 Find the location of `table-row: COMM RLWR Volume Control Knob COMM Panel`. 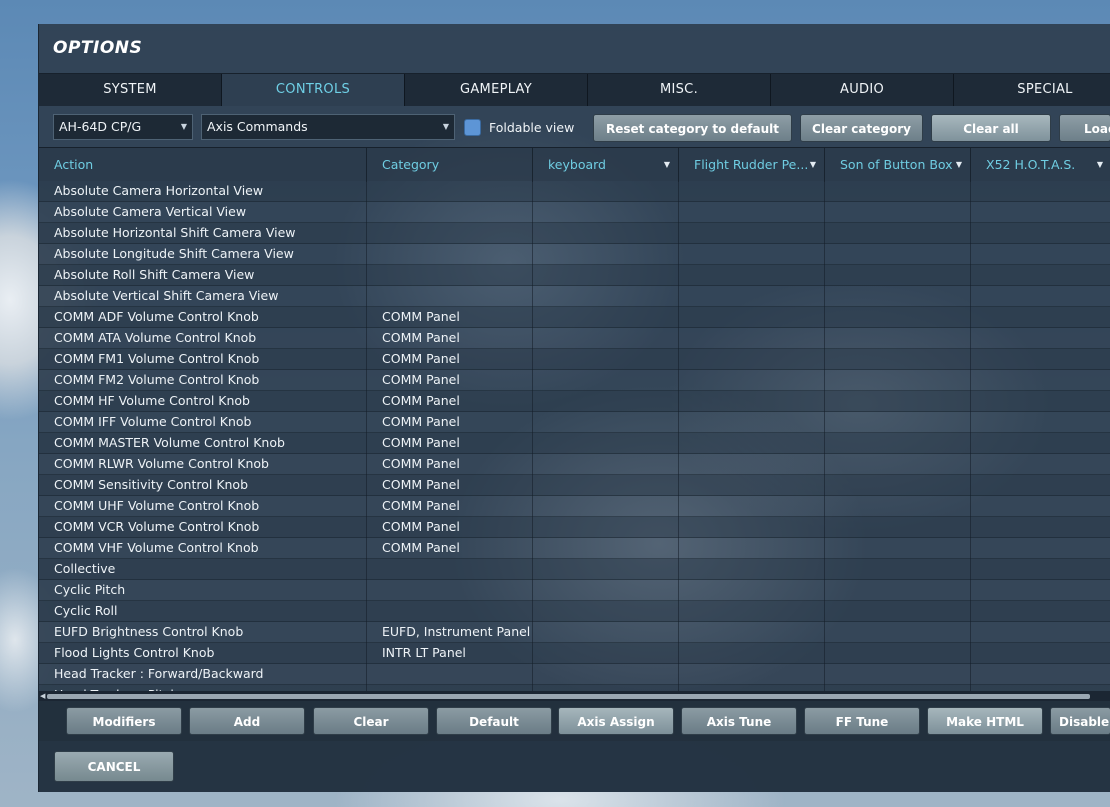

table-row: COMM RLWR Volume Control Knob COMM Panel is located at coordinates (574, 464).